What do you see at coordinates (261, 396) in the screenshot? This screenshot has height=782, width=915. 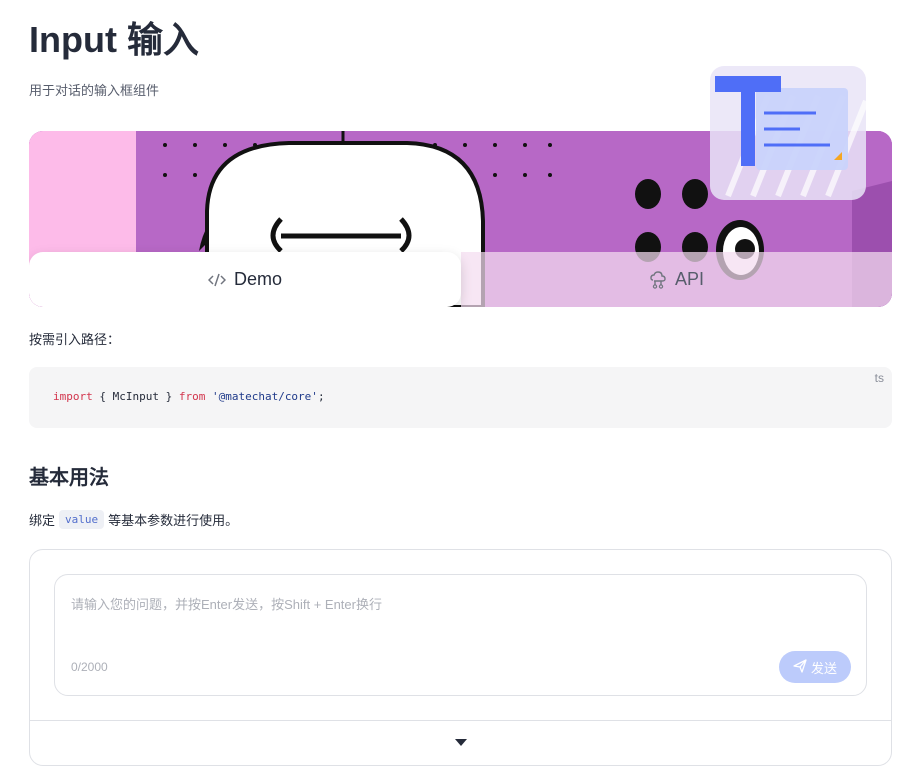 I see `code-import-source: '@matechat/core'` at bounding box center [261, 396].